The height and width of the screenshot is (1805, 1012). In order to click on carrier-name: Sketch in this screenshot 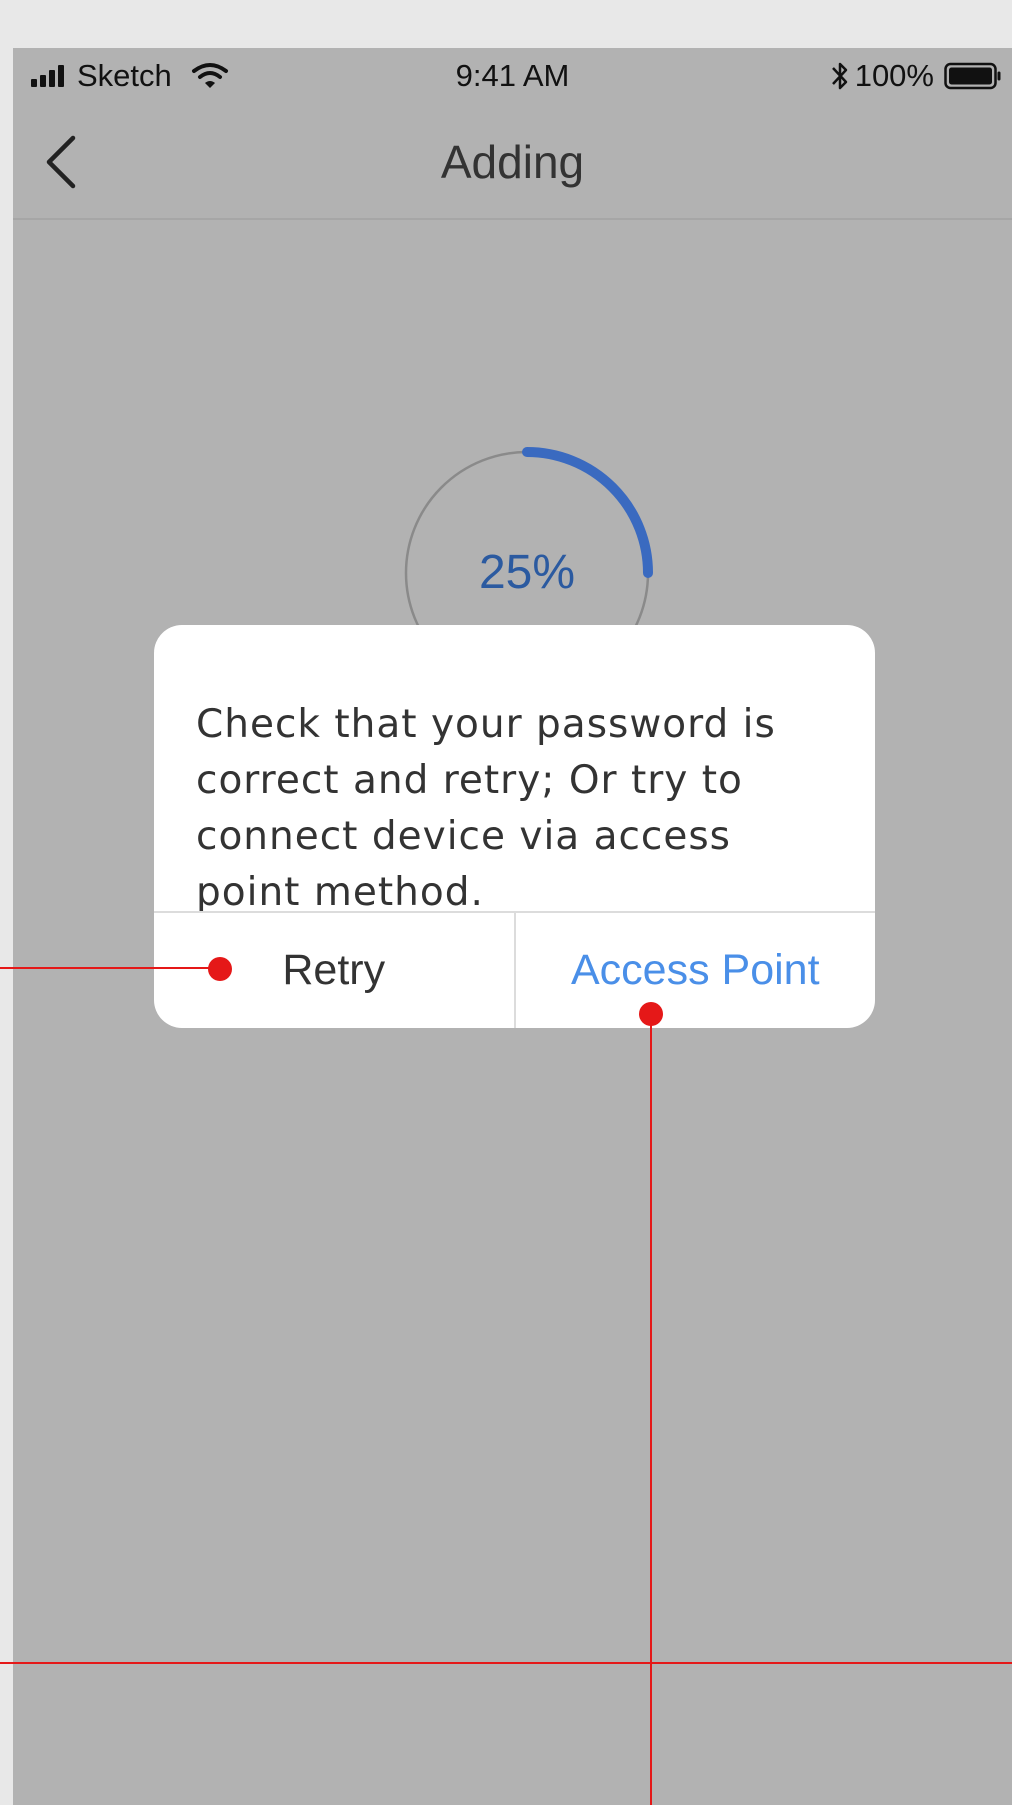, I will do `click(124, 75)`.